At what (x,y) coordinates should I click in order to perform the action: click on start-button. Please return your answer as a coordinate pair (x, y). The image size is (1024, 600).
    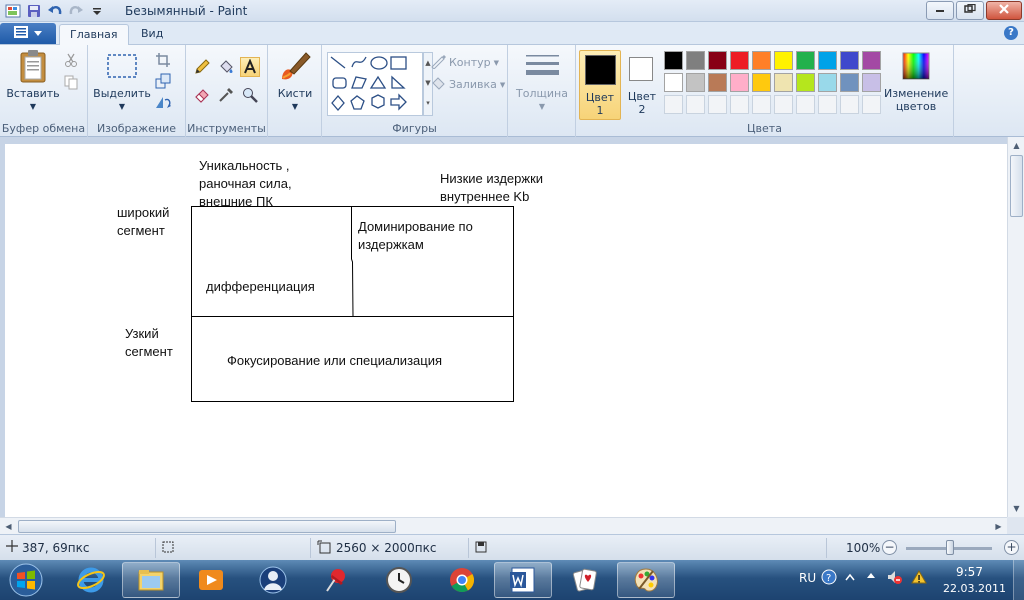
    Looking at the image, I should click on (26, 580).